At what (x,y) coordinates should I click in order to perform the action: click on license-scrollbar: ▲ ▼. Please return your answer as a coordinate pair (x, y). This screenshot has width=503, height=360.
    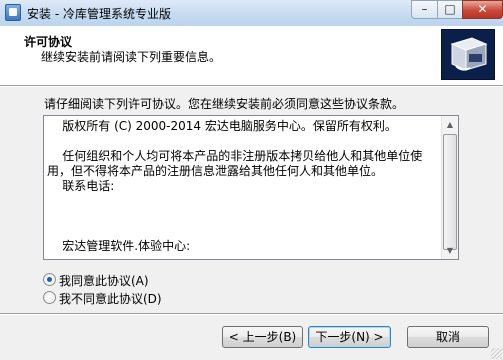
    Looking at the image, I should click on (449, 187).